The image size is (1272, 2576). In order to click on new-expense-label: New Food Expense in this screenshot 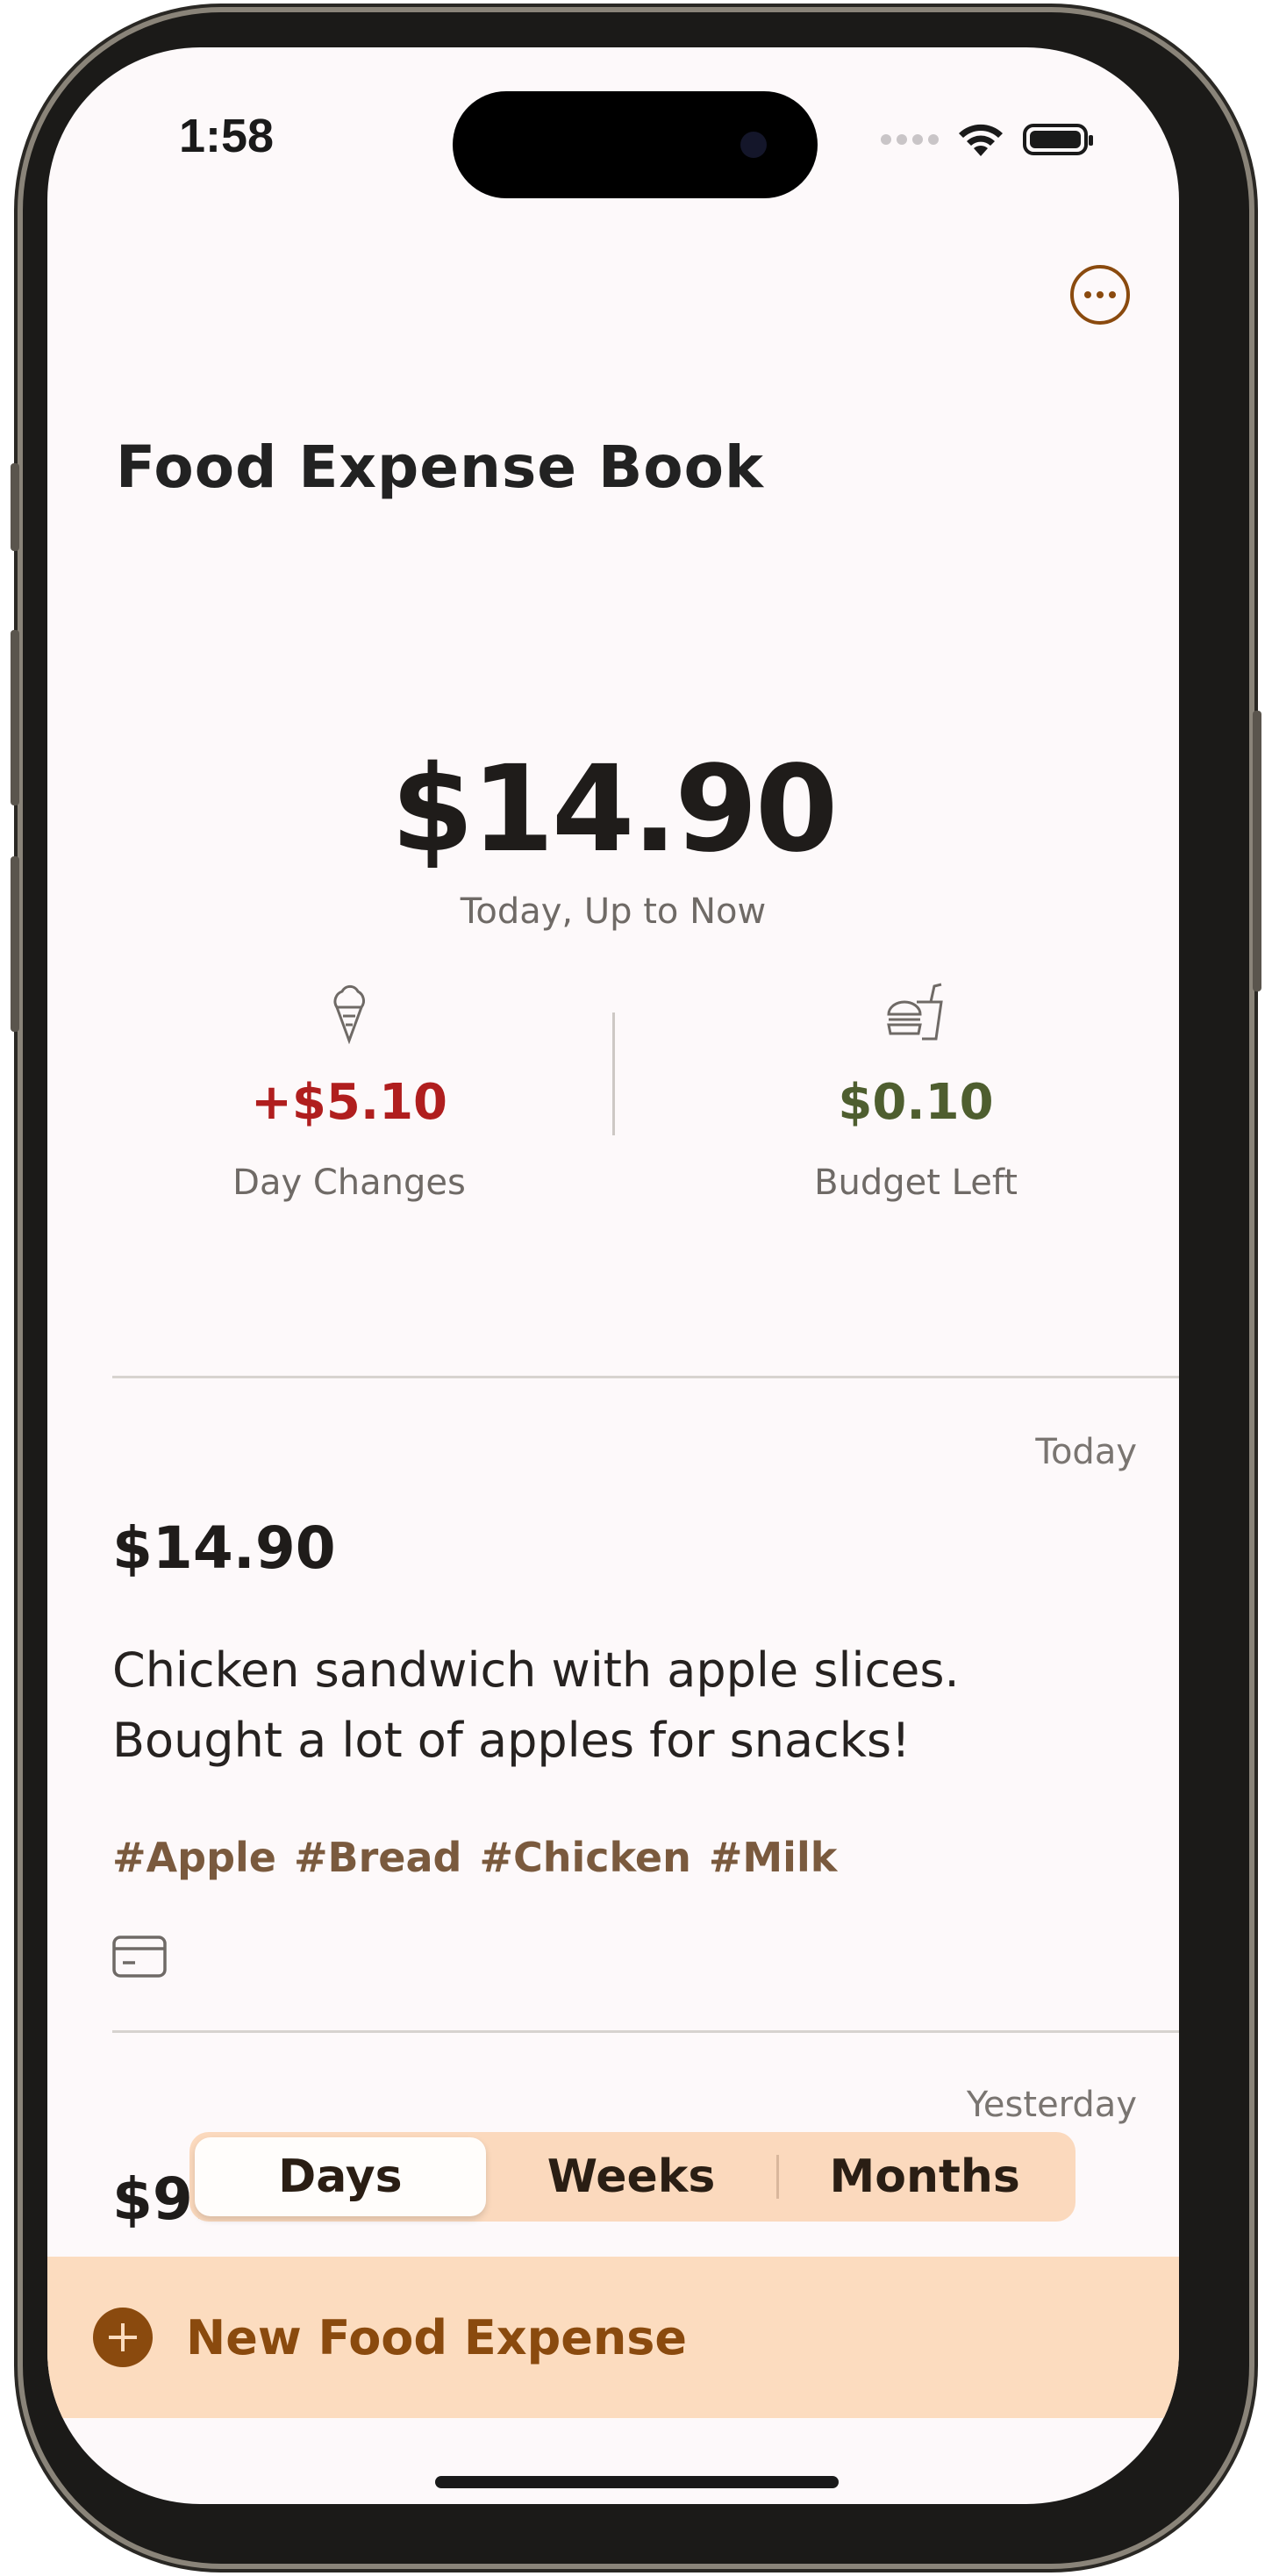, I will do `click(437, 2337)`.